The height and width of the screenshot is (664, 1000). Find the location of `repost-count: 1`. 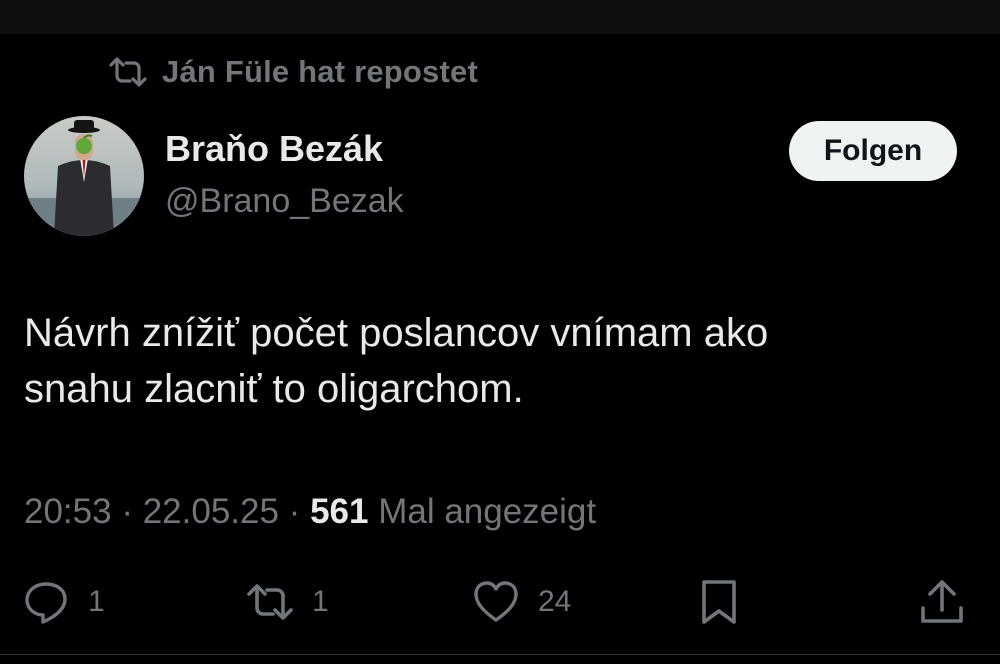

repost-count: 1 is located at coordinates (320, 601).